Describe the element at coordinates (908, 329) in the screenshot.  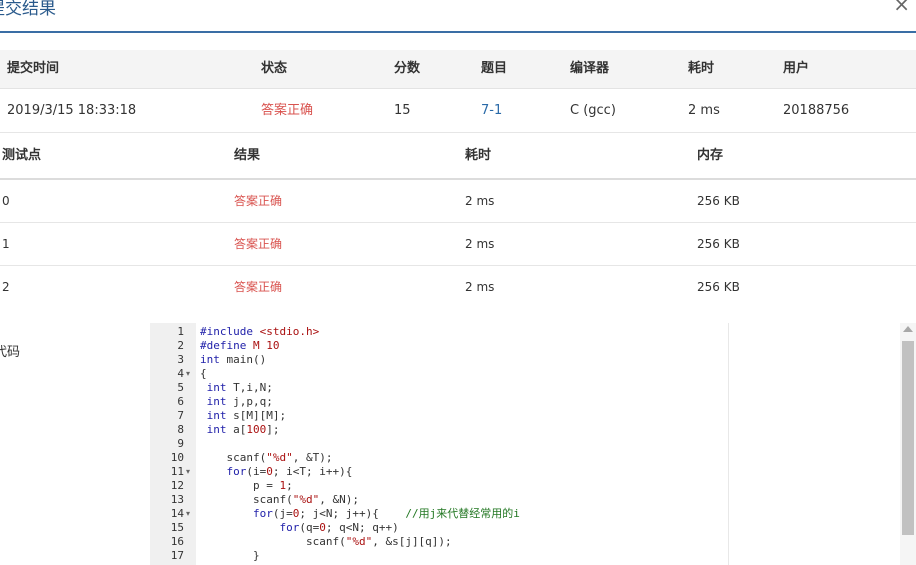
I see `scroll-up-icon` at that location.